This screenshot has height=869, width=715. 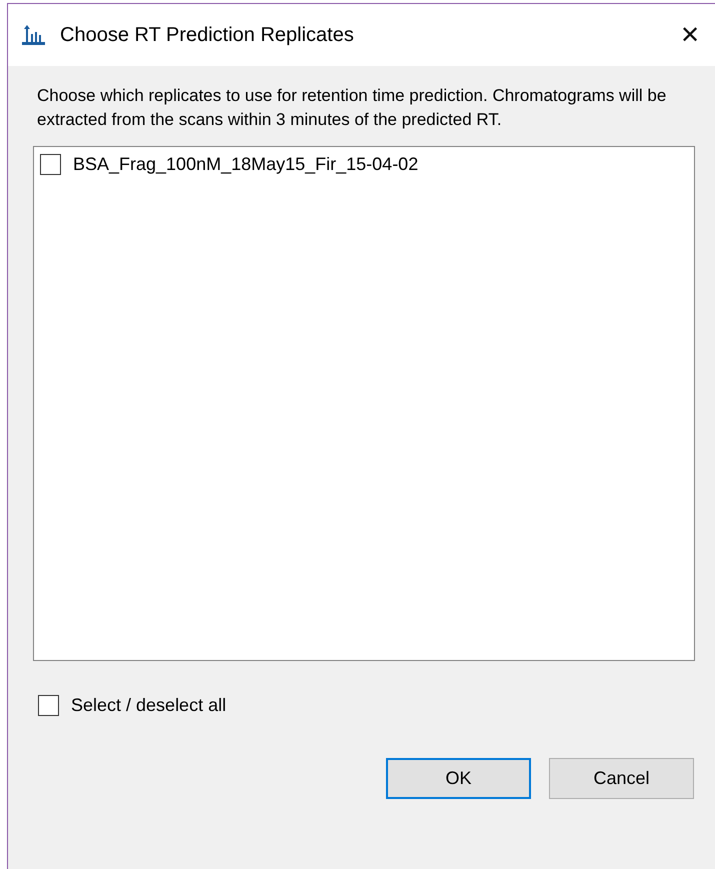 What do you see at coordinates (148, 705) in the screenshot?
I see `select-all-label: Select / deselect all` at bounding box center [148, 705].